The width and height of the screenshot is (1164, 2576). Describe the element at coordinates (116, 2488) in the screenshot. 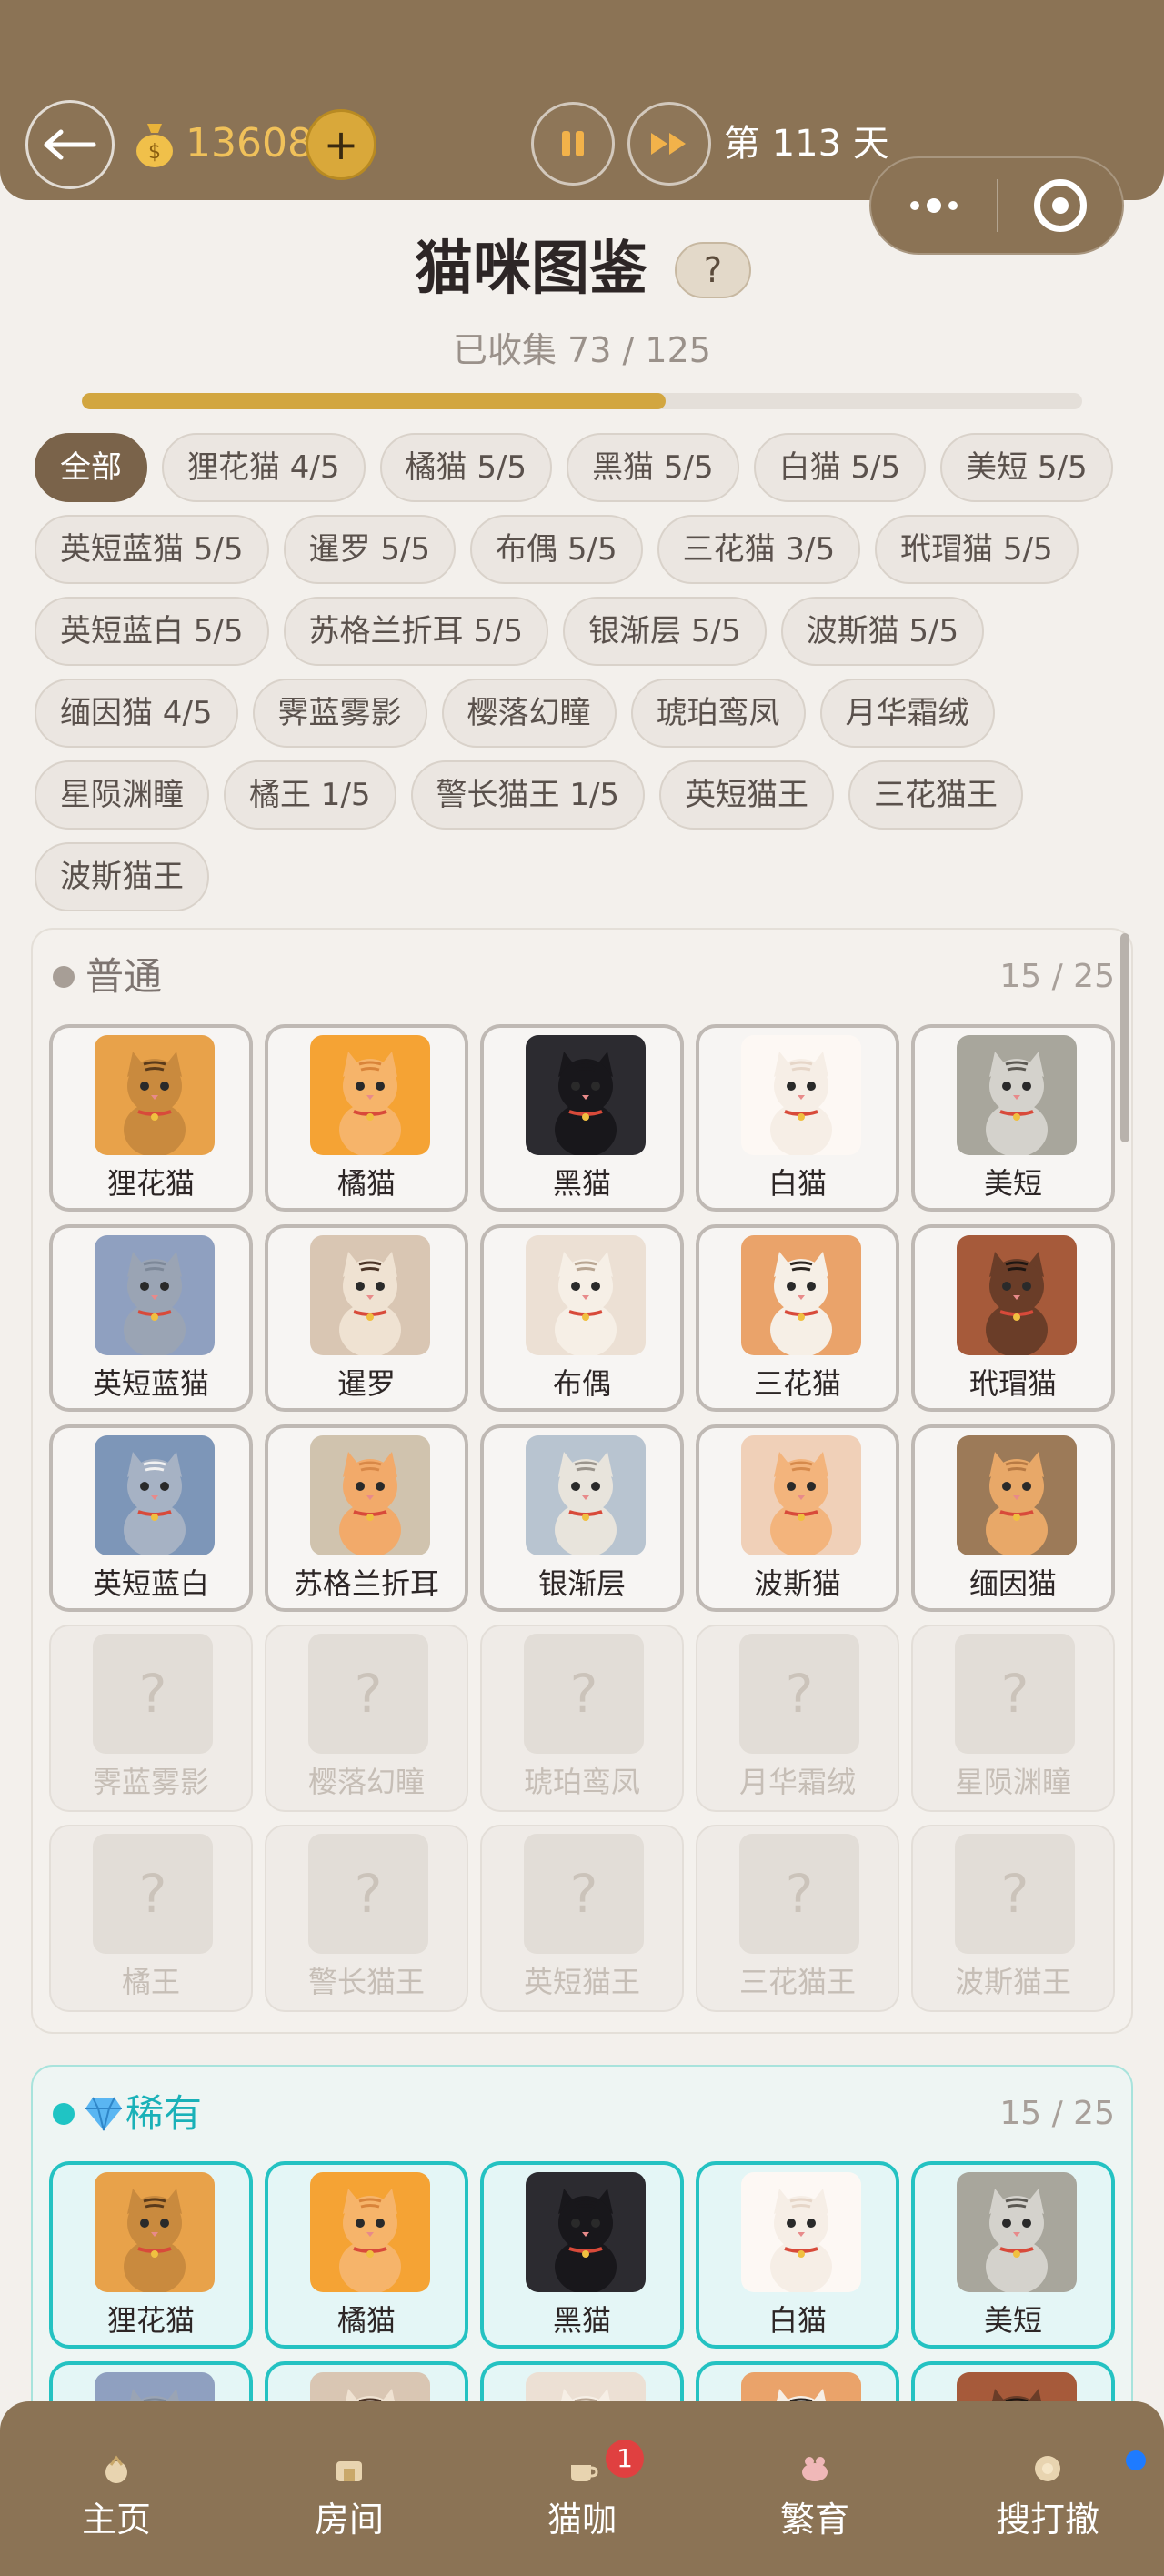

I see `nav-item: 主页` at that location.